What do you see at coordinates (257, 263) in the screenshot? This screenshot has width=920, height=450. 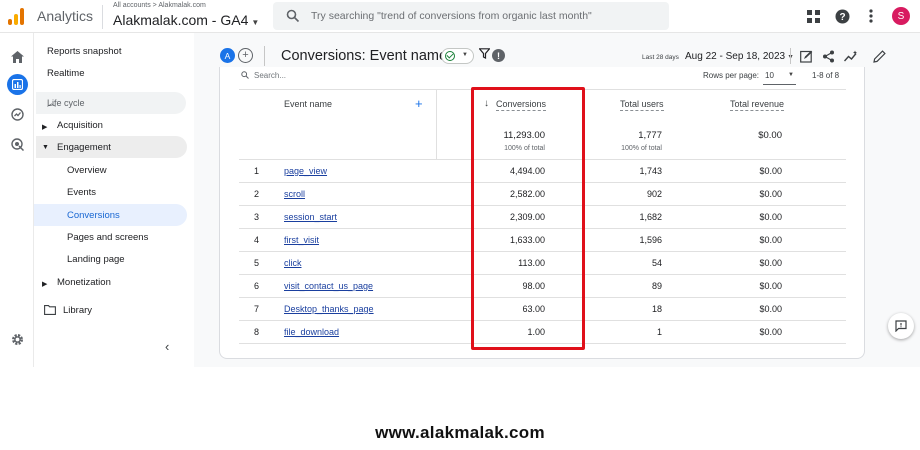 I see `row-index: 5` at bounding box center [257, 263].